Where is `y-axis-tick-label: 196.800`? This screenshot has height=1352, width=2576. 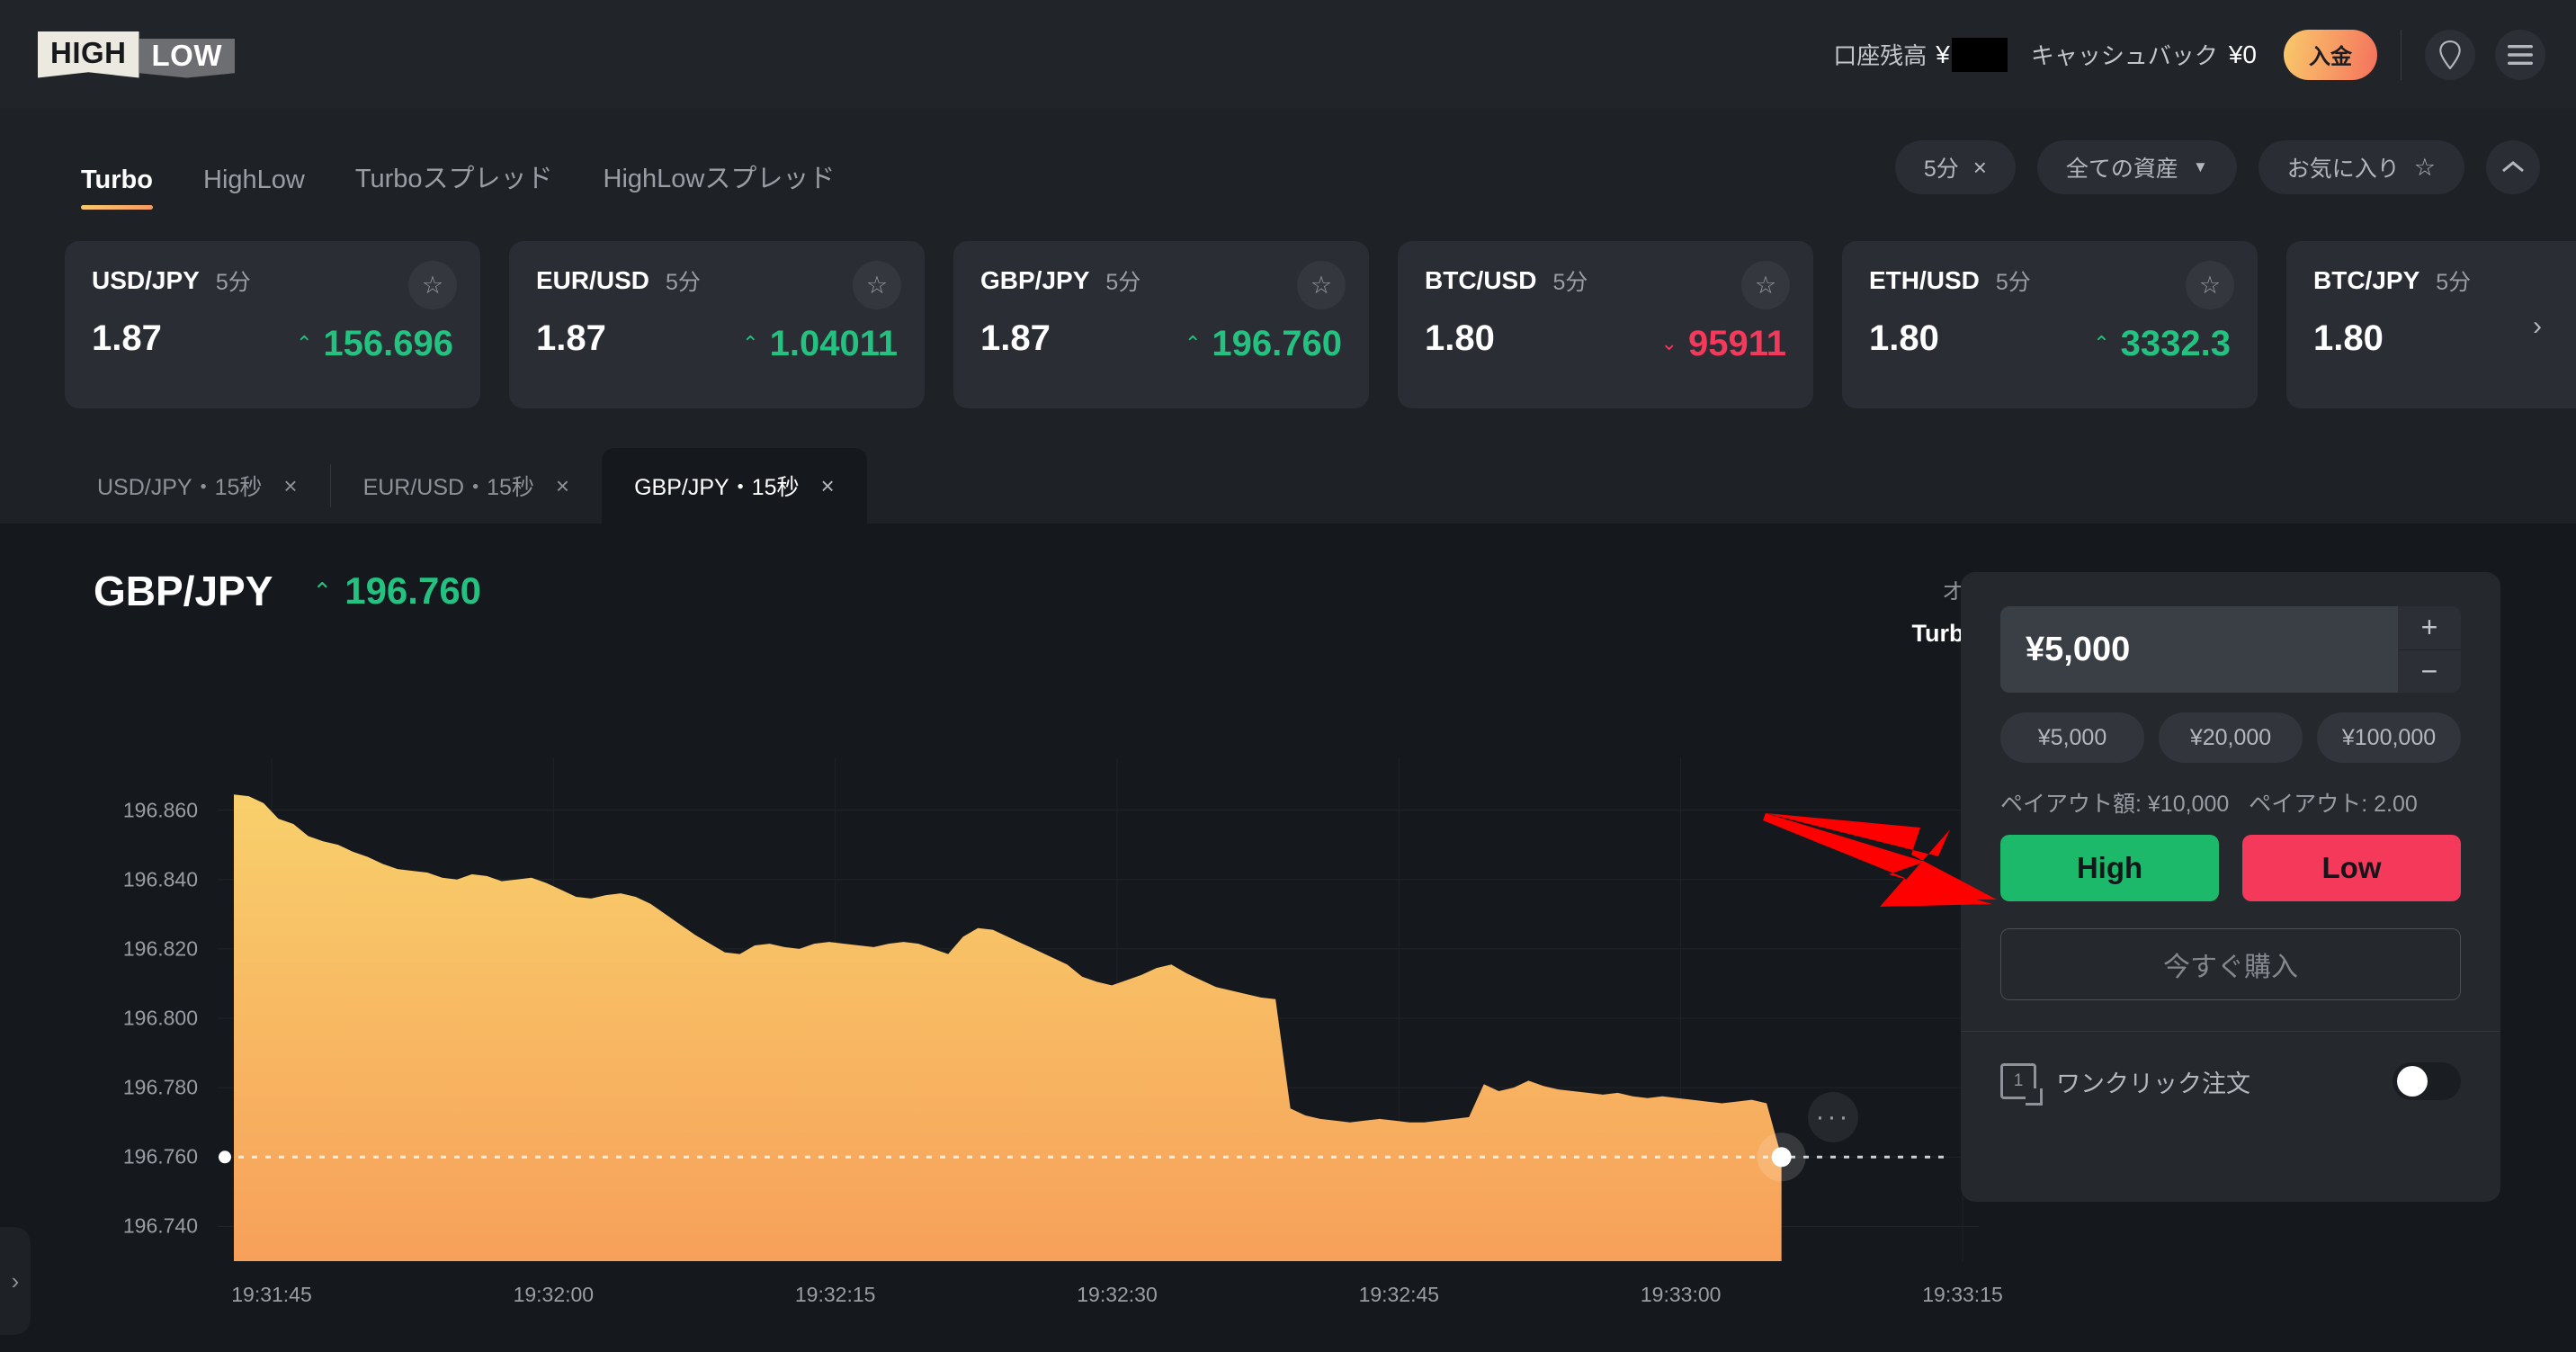
y-axis-tick-label: 196.800 is located at coordinates (160, 1018).